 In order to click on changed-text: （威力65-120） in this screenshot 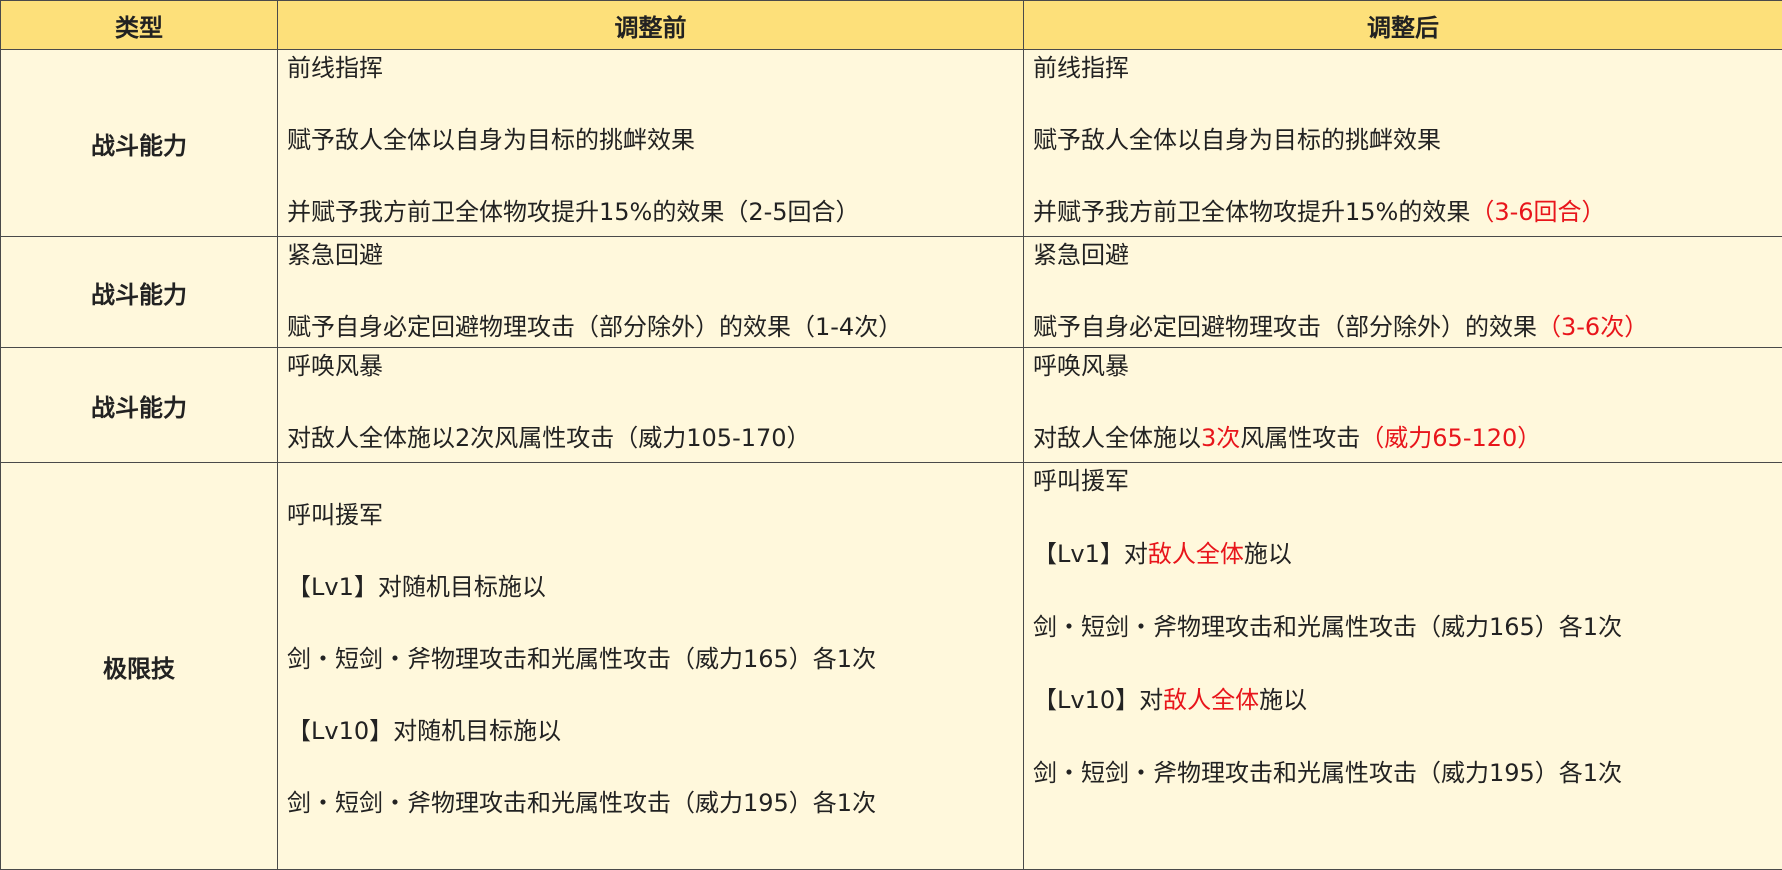, I will do `click(1450, 438)`.